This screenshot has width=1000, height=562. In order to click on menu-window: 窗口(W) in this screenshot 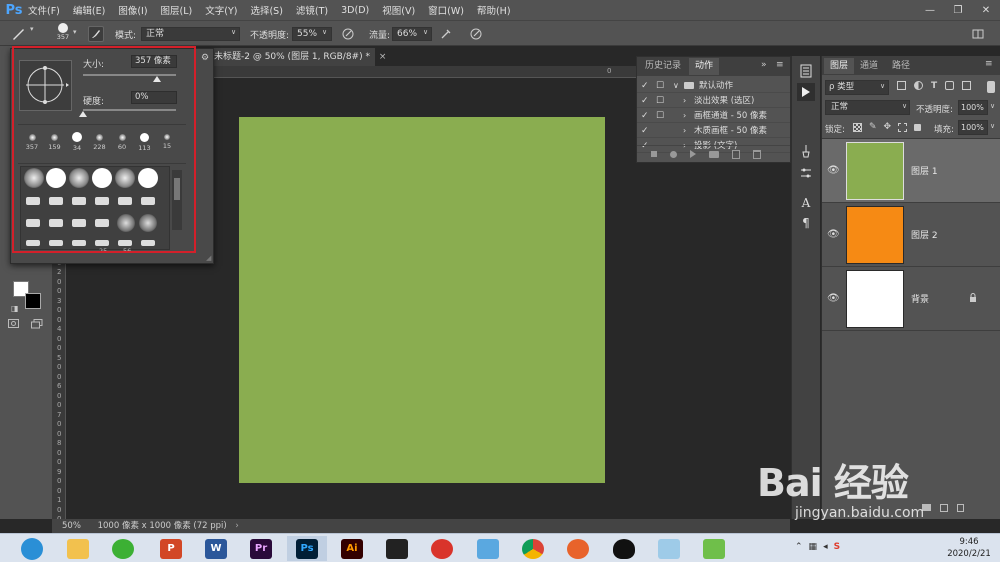, I will do `click(446, 10)`.